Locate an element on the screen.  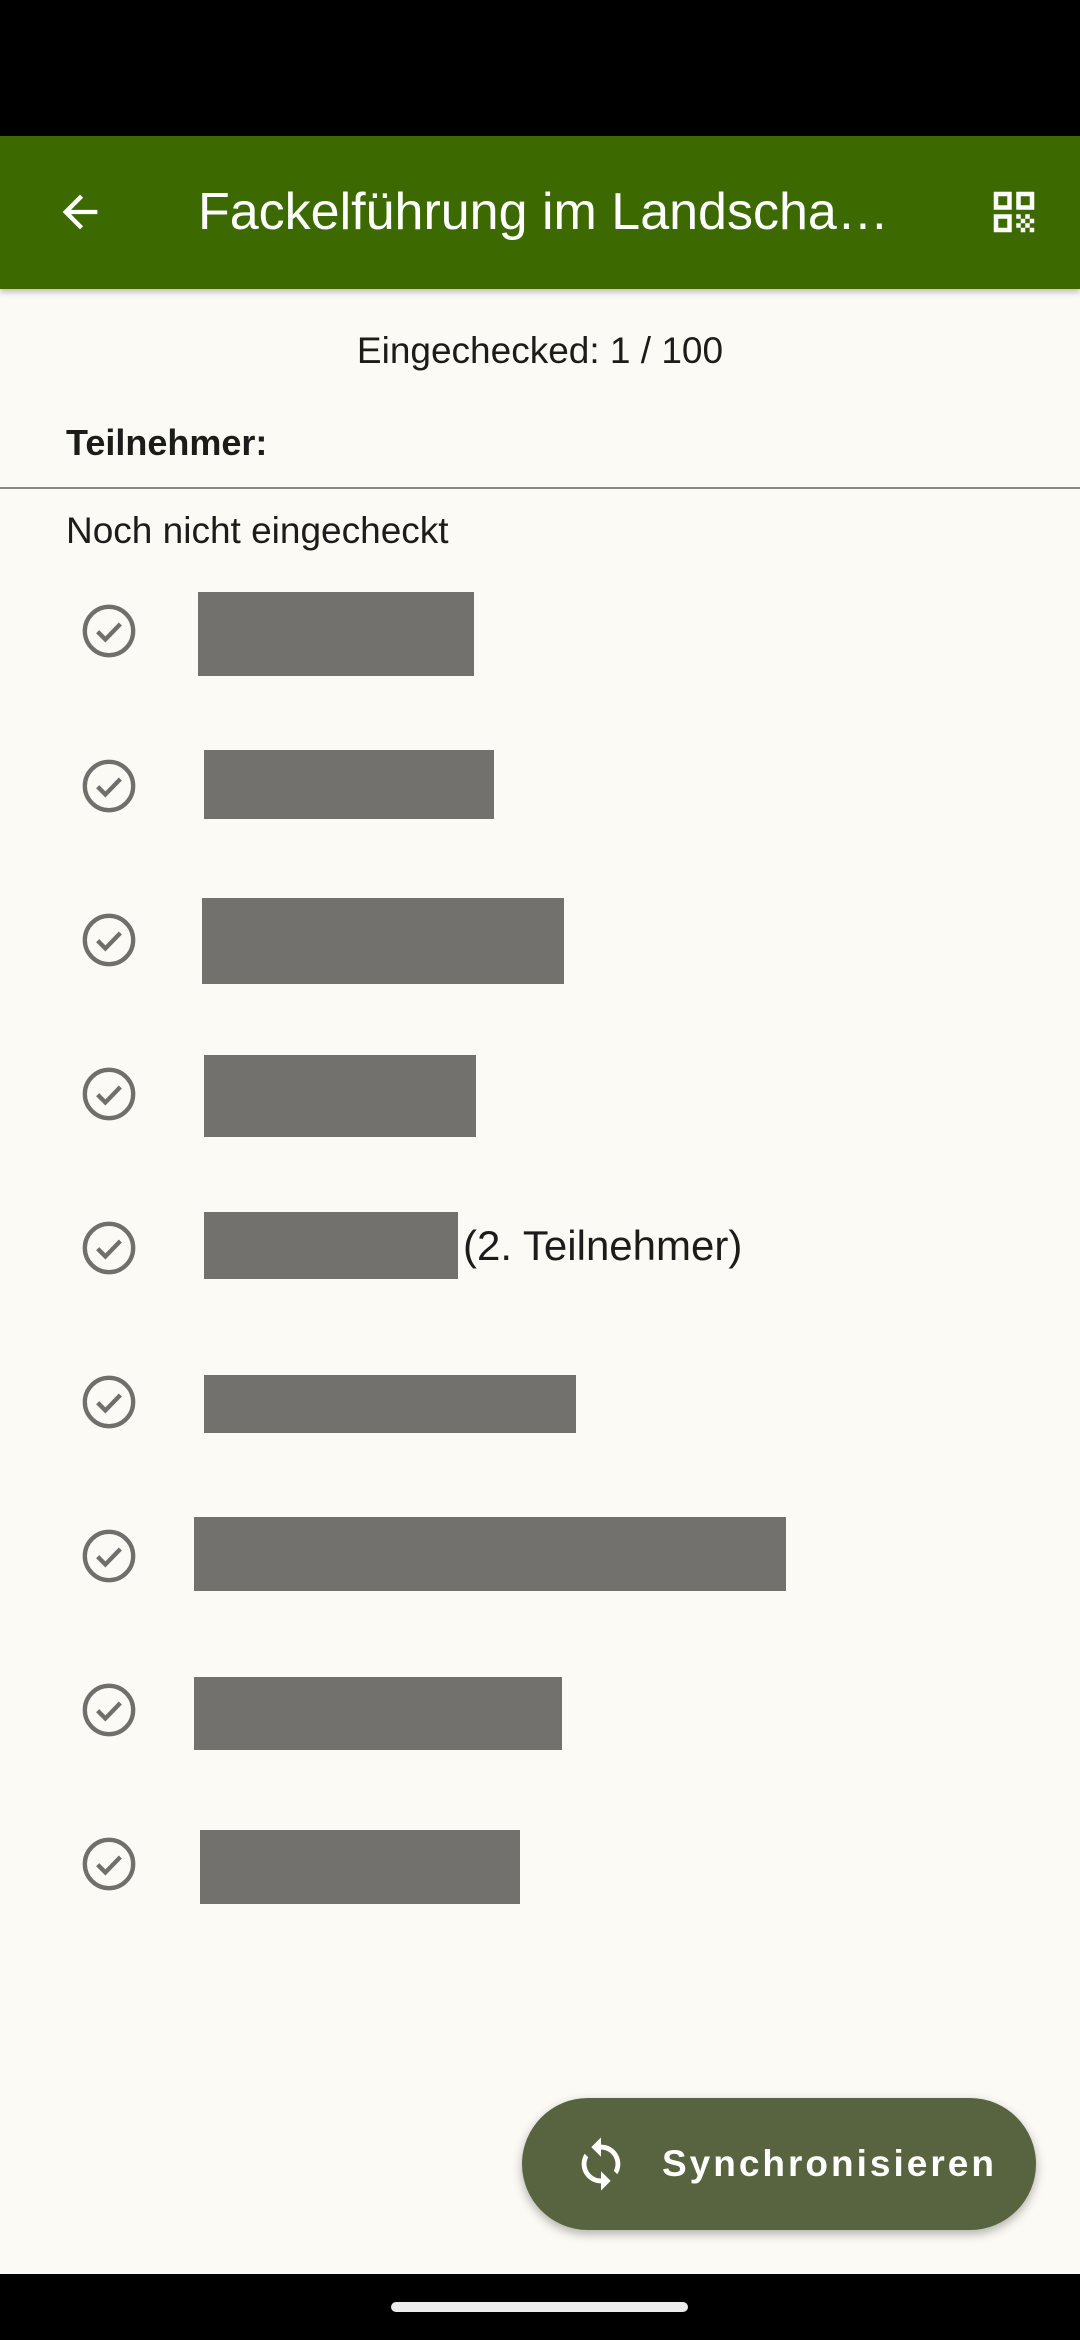
checkin-counter: Eingechecked: 1 / 100 is located at coordinates (540, 350).